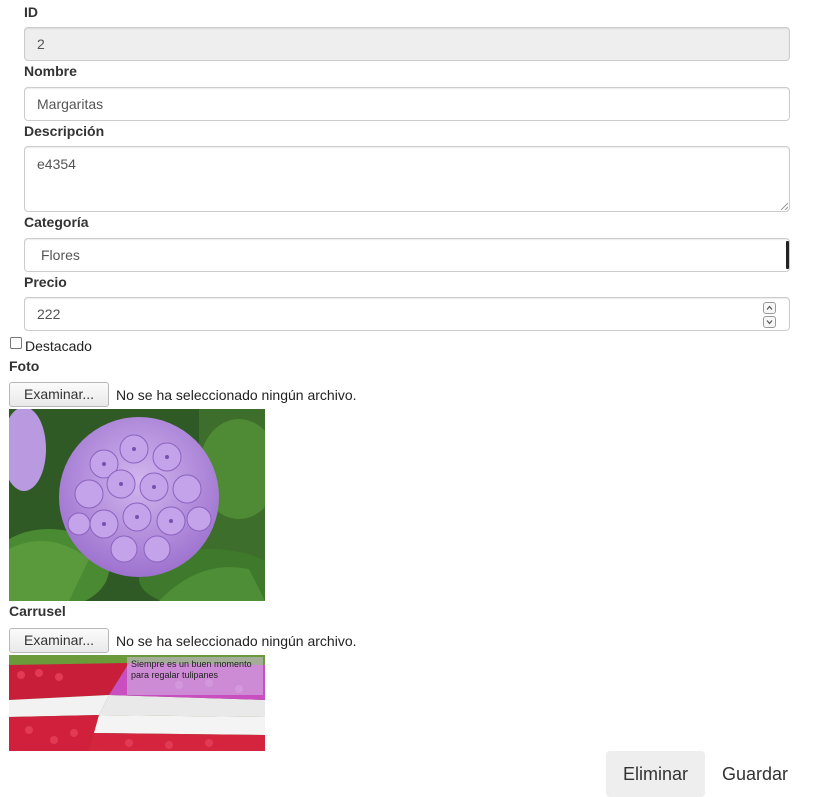 This screenshot has width=836, height=797. Describe the element at coordinates (24, 366) in the screenshot. I see `foto-label: Foto` at that location.